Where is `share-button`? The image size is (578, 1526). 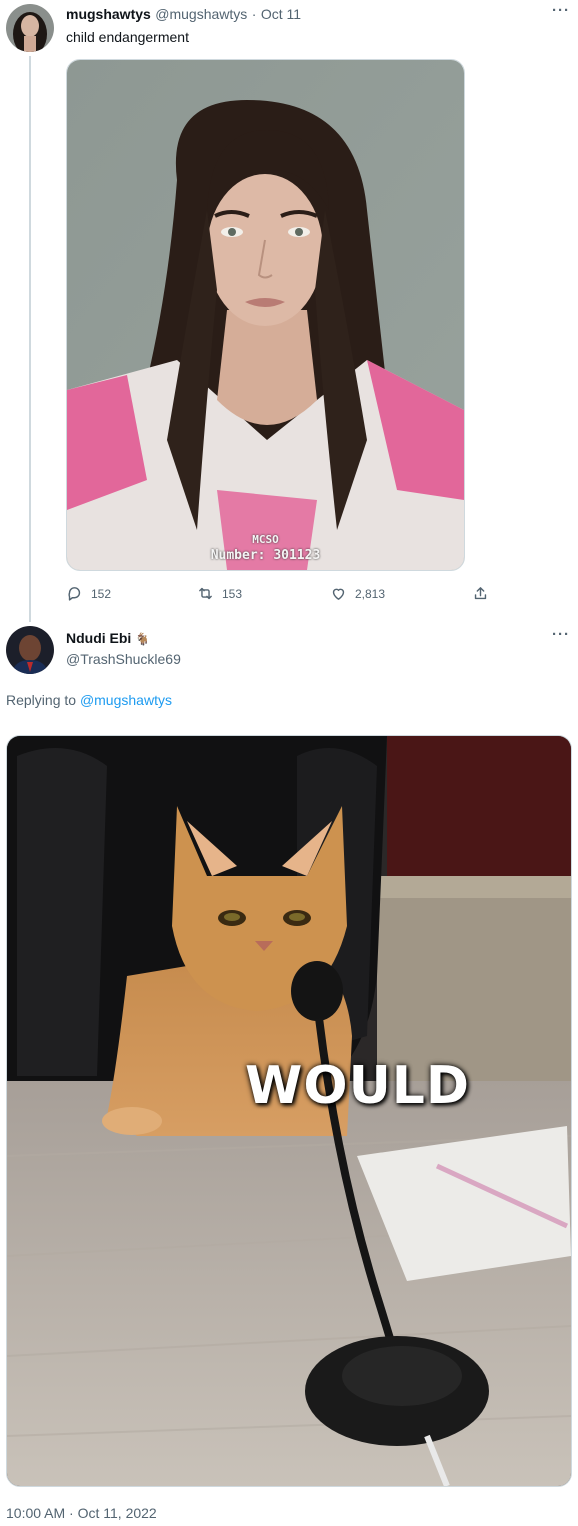 share-button is located at coordinates (480, 593).